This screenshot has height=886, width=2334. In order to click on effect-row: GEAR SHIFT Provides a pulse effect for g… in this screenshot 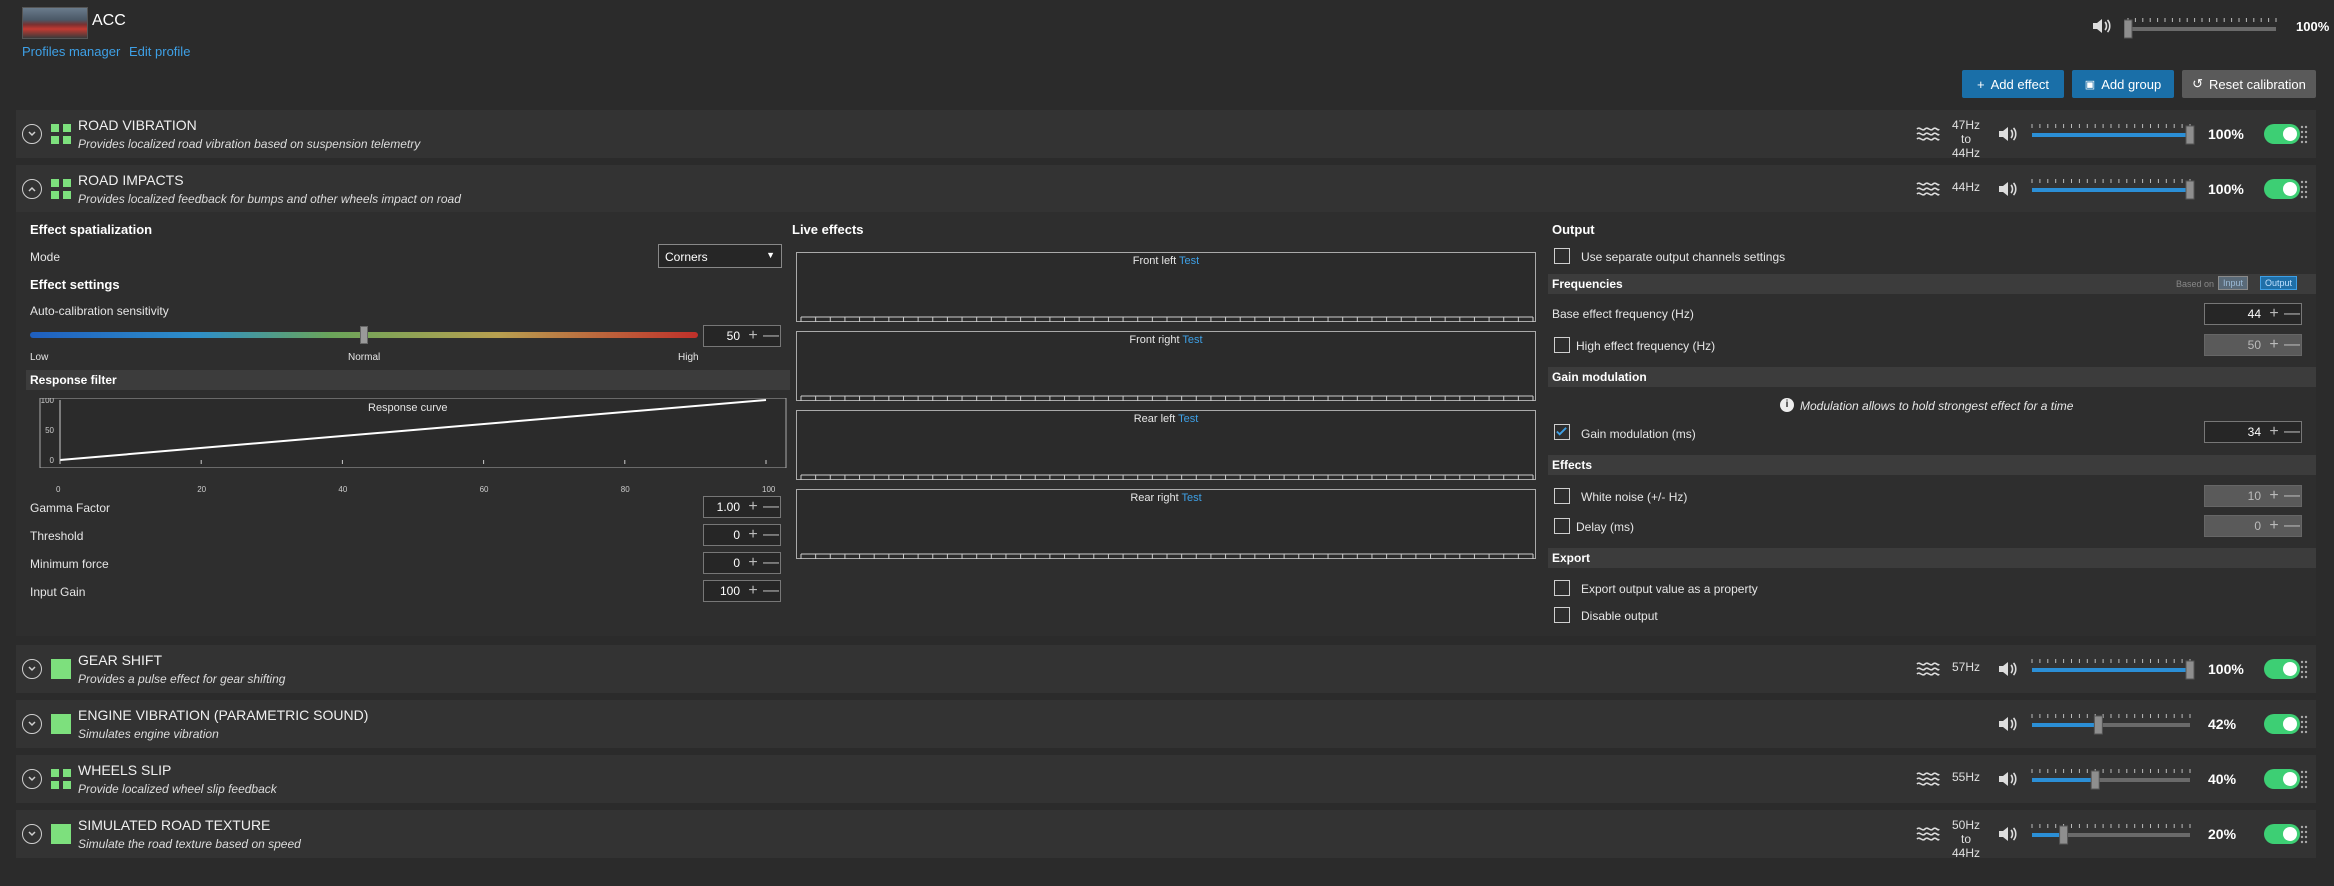, I will do `click(1166, 669)`.